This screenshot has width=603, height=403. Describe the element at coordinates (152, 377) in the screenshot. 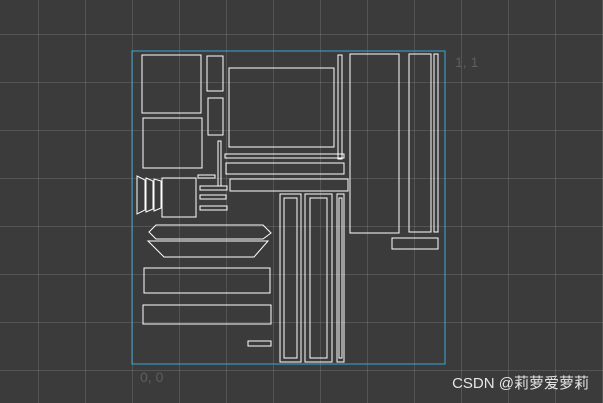

I see `uv-coordinate-label-bottom-left: 0, 0` at that location.